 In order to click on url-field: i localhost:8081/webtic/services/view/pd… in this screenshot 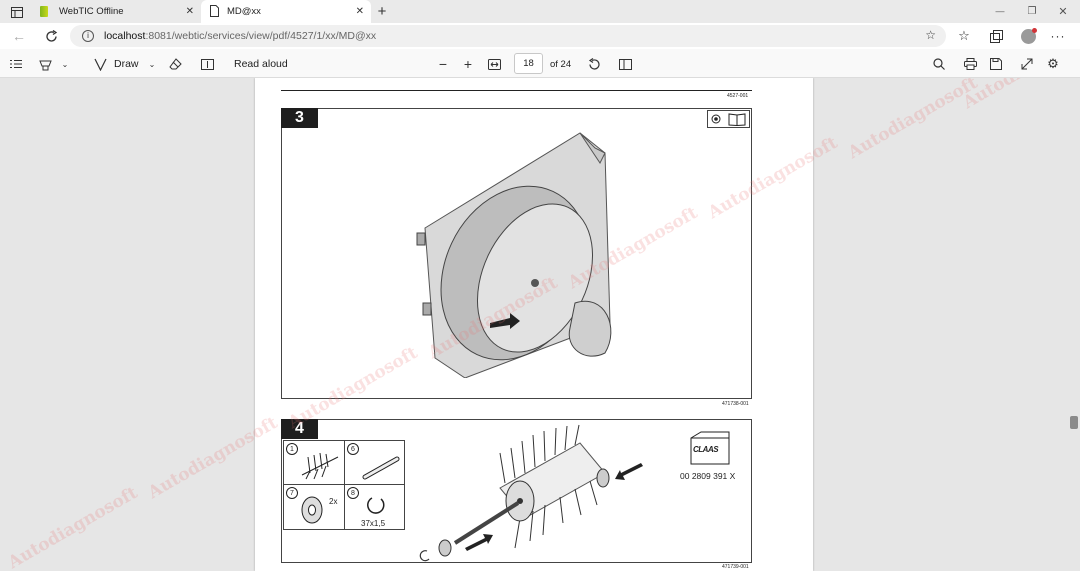, I will do `click(508, 36)`.